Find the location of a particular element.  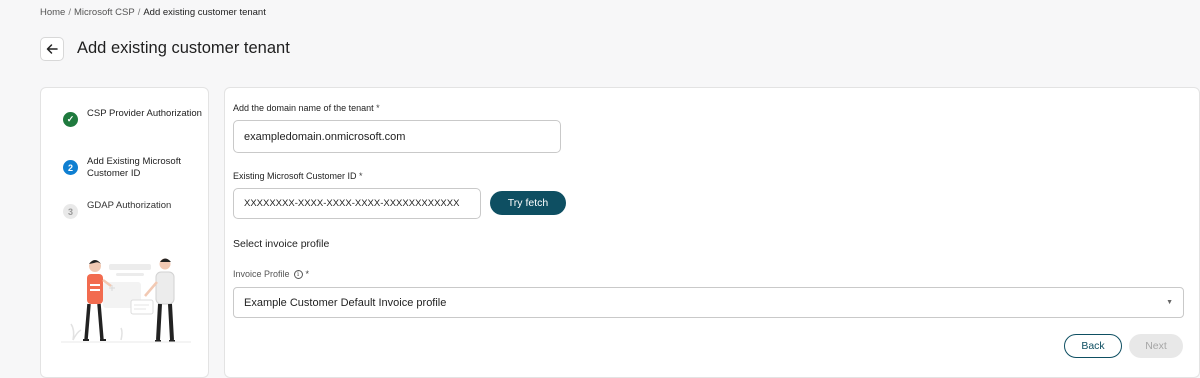

step-label: Add Existing Microsoft Customer ID is located at coordinates (134, 167).